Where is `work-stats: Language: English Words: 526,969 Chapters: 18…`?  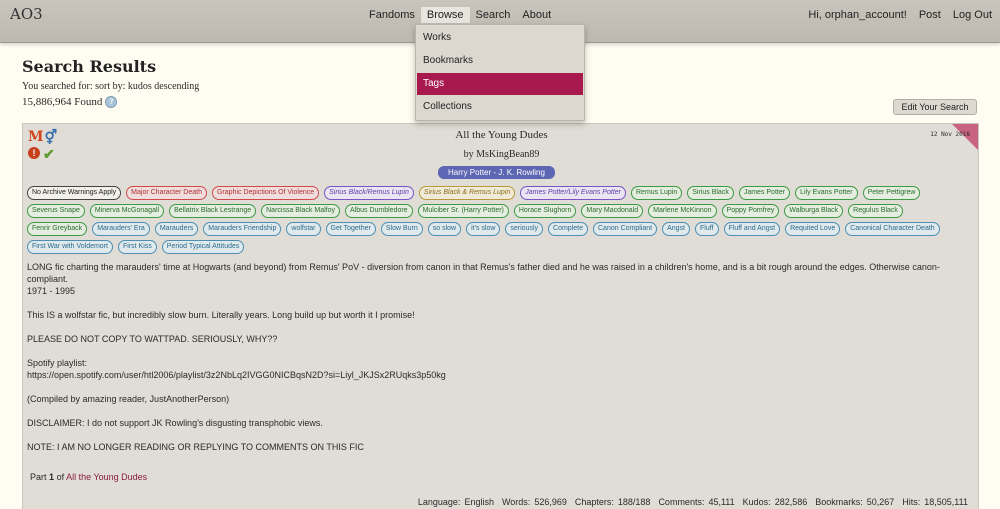
work-stats: Language: English Words: 526,969 Chapters: 18… is located at coordinates (693, 502).